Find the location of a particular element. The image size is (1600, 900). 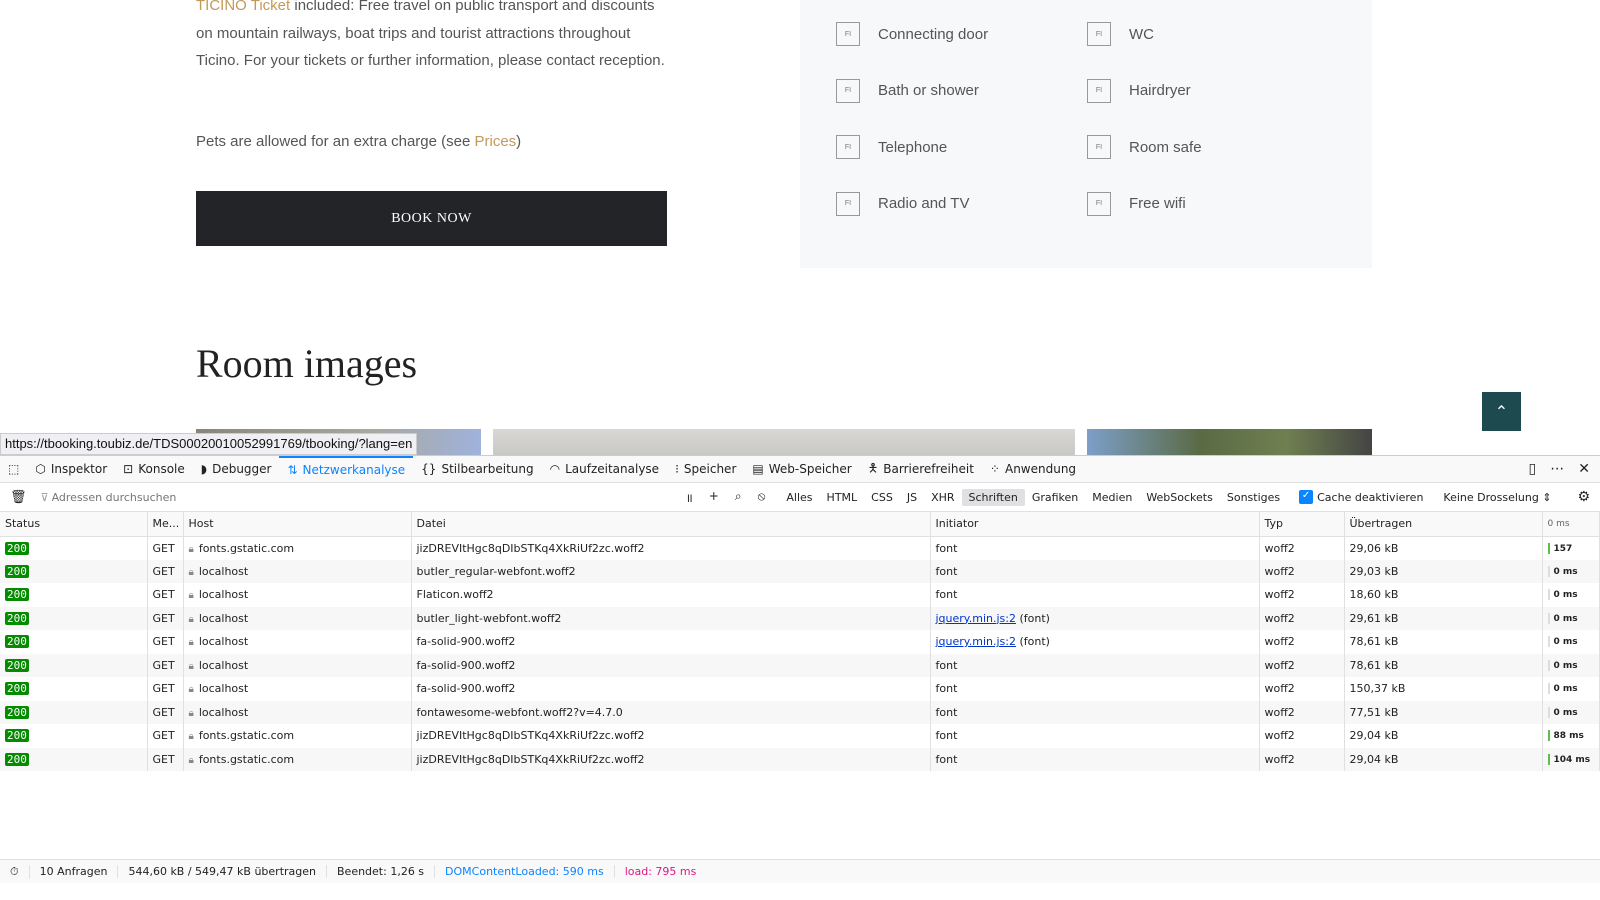

filter-xhr: XHR is located at coordinates (942, 497).